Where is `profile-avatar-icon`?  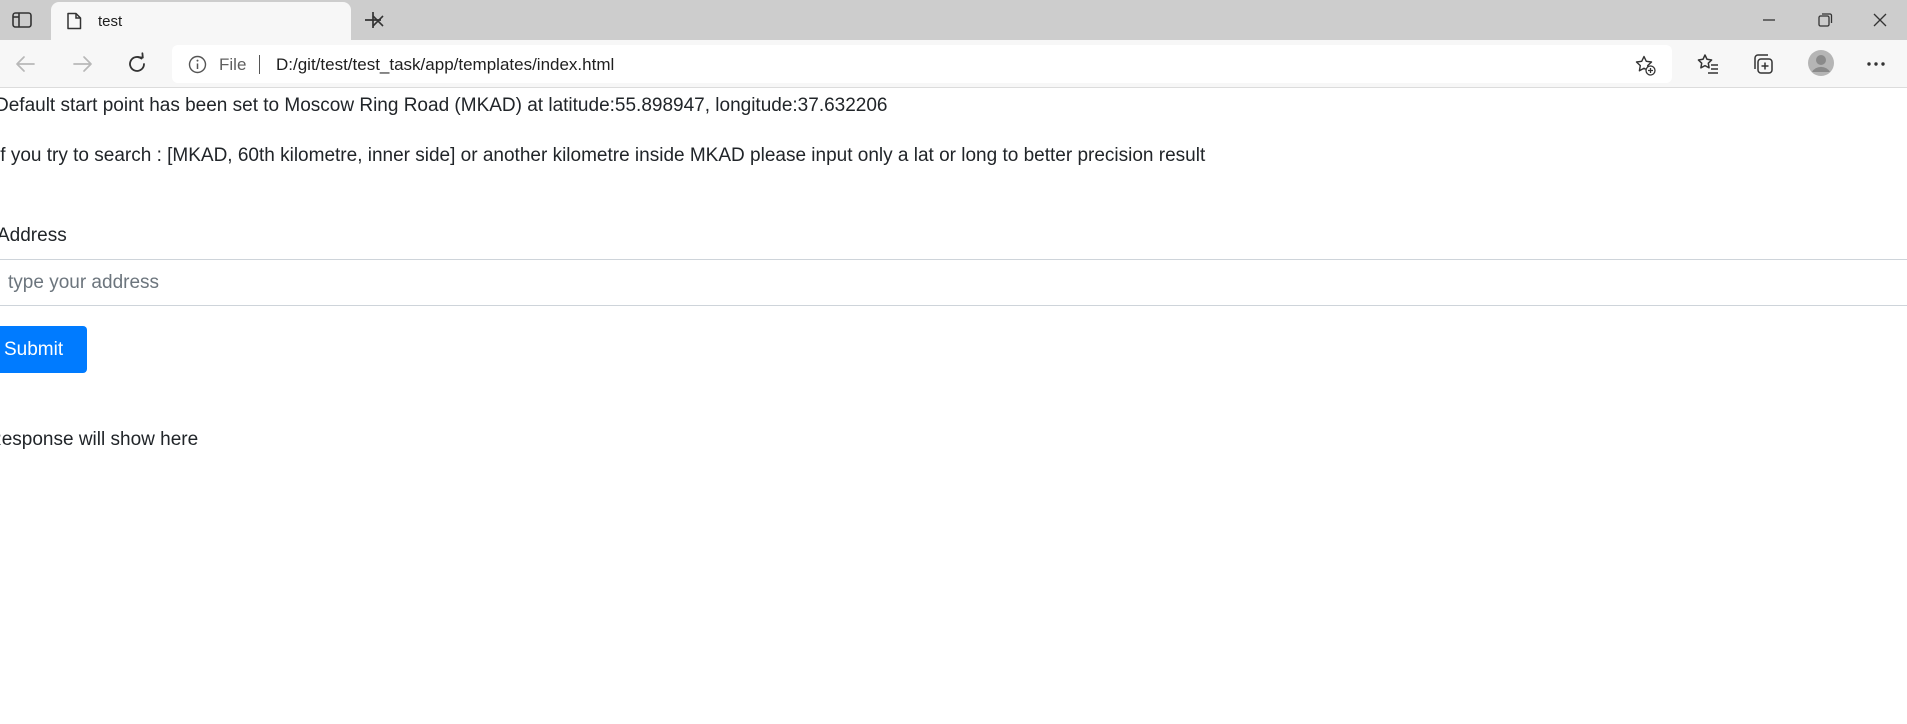
profile-avatar-icon is located at coordinates (1821, 63).